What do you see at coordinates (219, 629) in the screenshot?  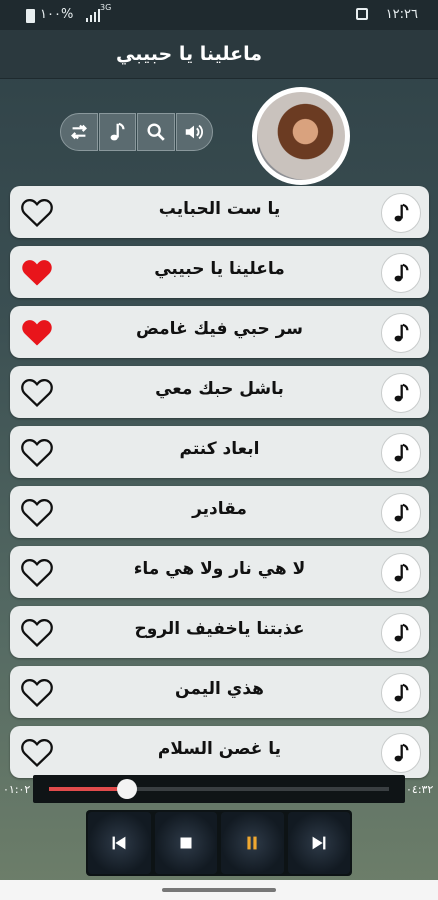 I see `song-title: عذبتنا ياخفيف الروح` at bounding box center [219, 629].